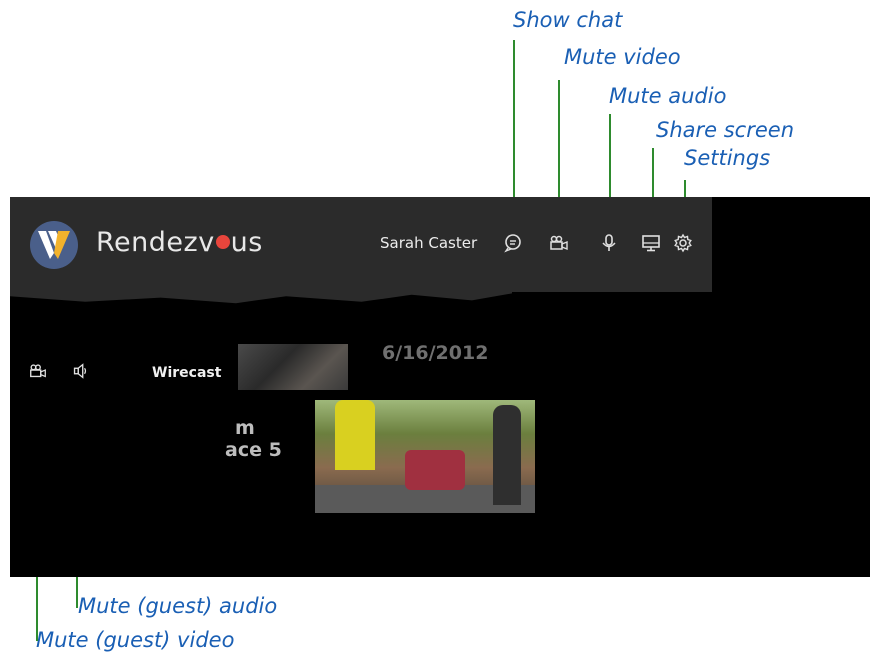  I want to click on share-screen-button, so click(651, 243).